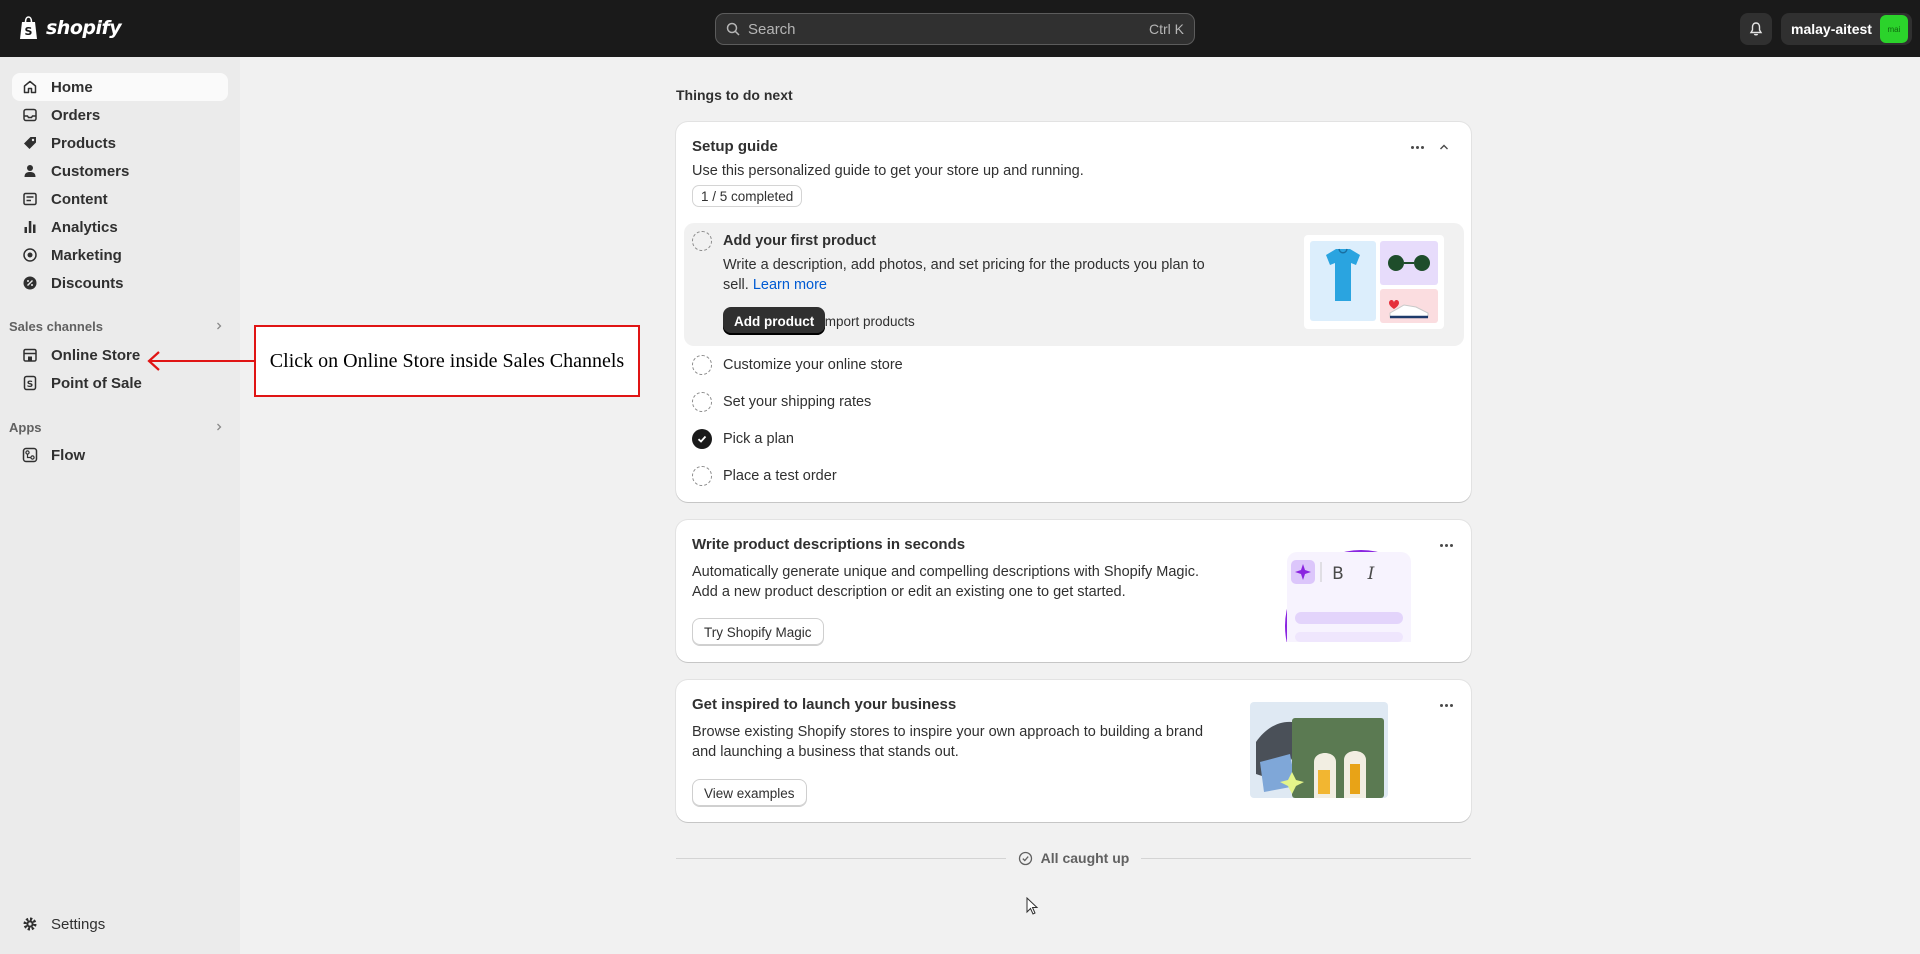  What do you see at coordinates (120, 115) in the screenshot?
I see `sidebar-item-orders: Orders` at bounding box center [120, 115].